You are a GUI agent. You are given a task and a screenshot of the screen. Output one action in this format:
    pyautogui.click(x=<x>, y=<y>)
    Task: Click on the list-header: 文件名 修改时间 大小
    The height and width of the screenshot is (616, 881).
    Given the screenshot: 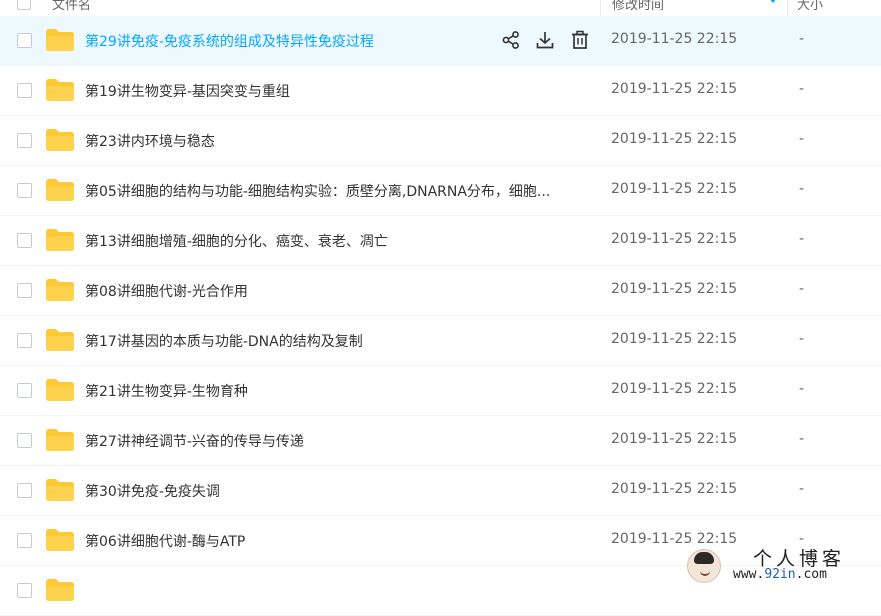 What is the action you would take?
    pyautogui.click(x=440, y=8)
    